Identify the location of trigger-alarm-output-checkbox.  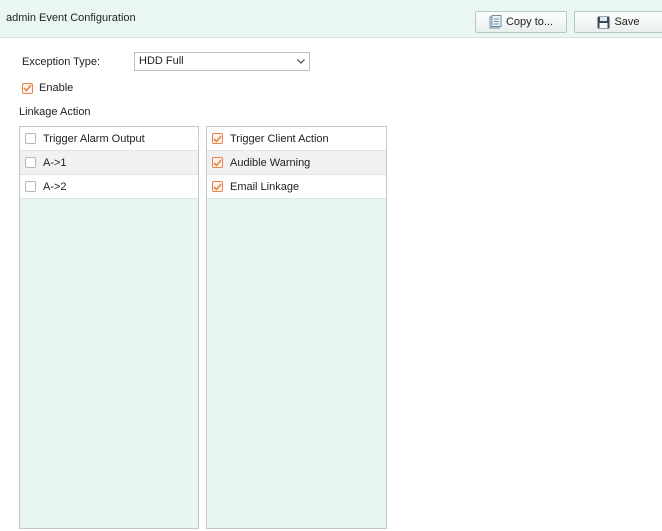
(30, 138).